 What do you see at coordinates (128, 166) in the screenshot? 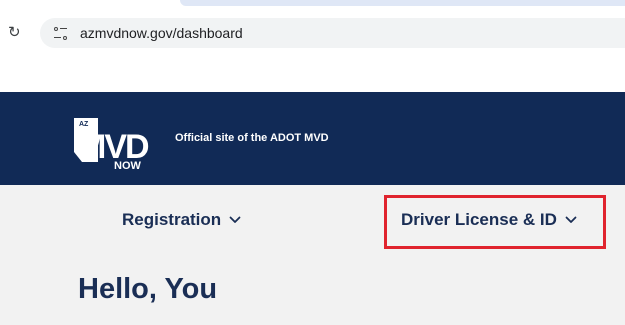
I see `logo-now-text: NOW` at bounding box center [128, 166].